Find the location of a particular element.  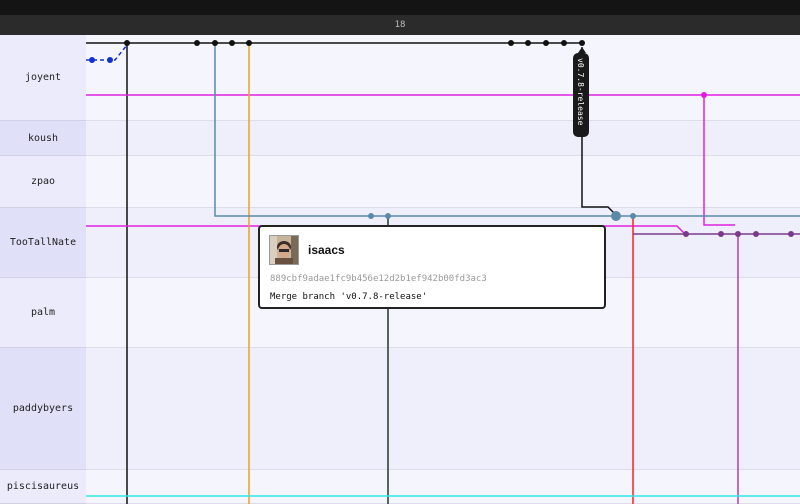

avatar is located at coordinates (284, 250).